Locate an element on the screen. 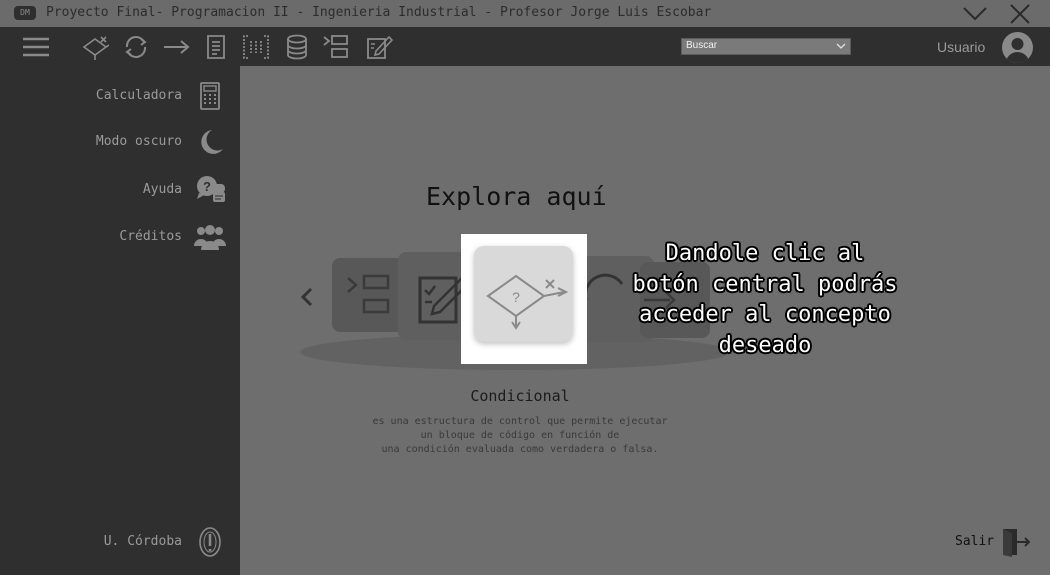 This screenshot has width=1050, height=575. tooltip-line: deseado is located at coordinates (765, 345).